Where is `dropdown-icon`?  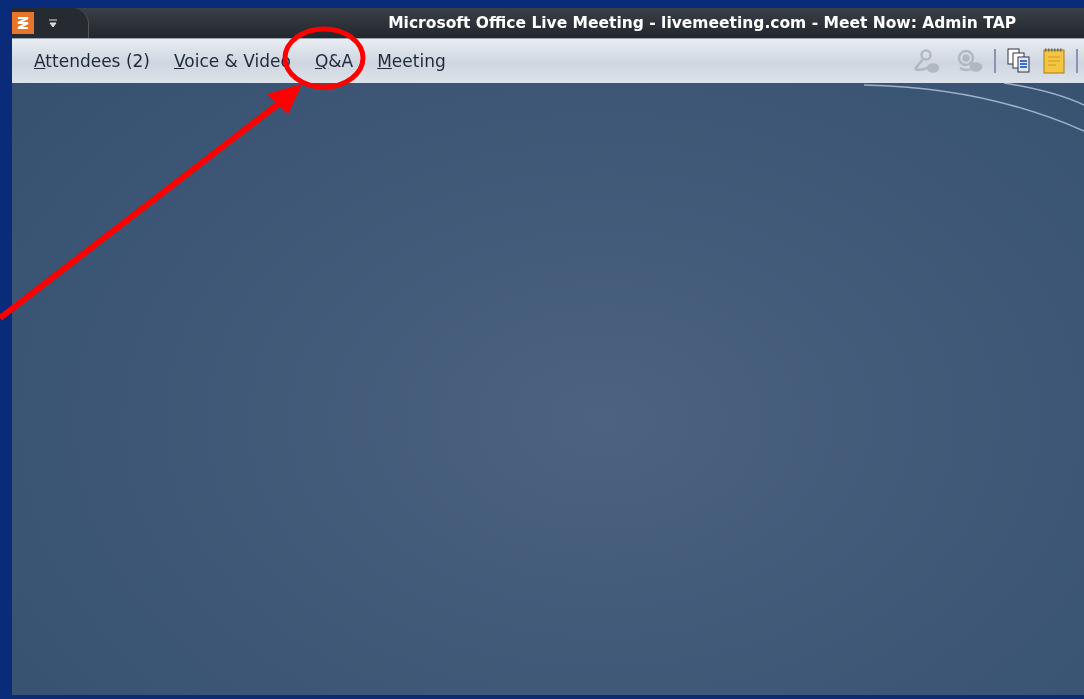
dropdown-icon is located at coordinates (53, 23).